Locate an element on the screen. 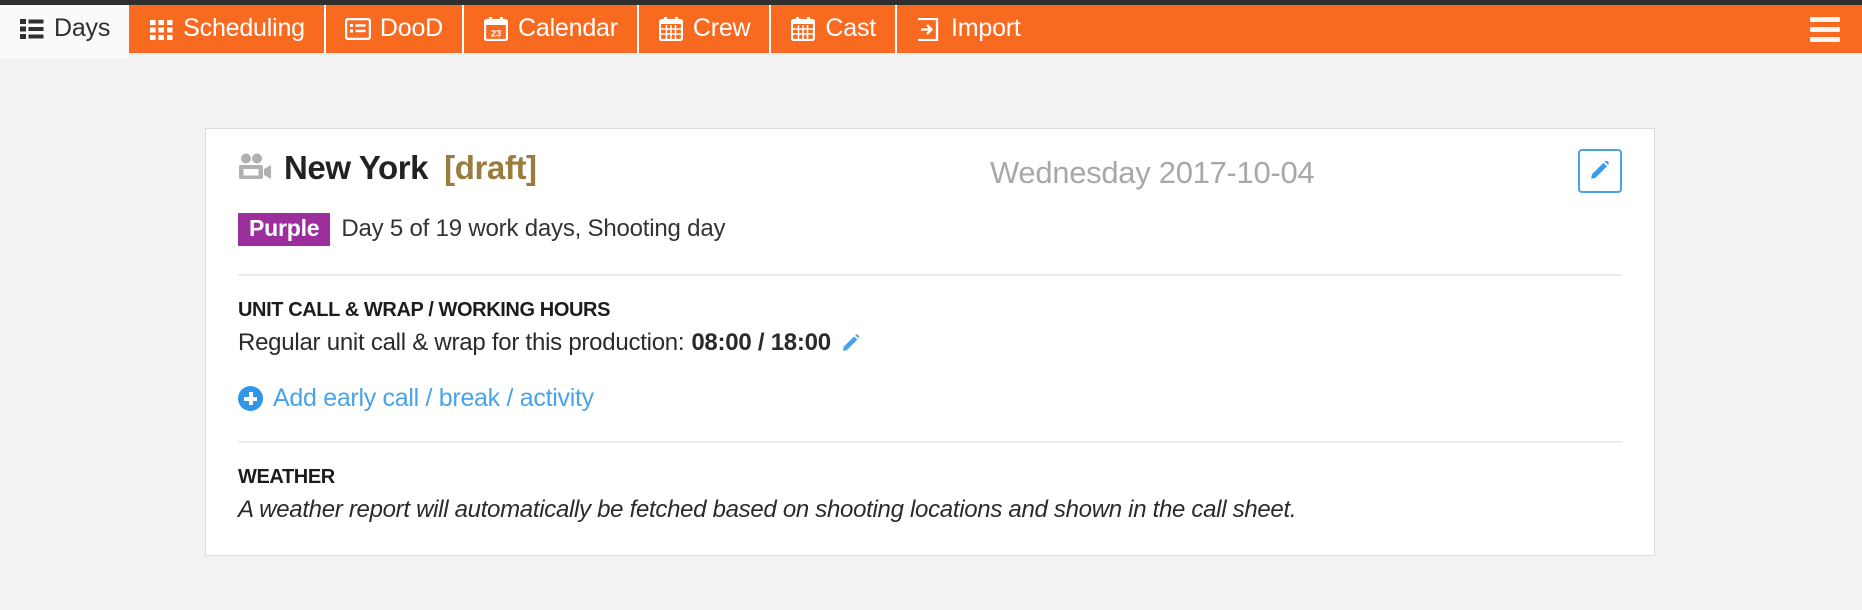 This screenshot has width=1862, height=610. nav-tab-calendar: 23 Calendar is located at coordinates (551, 29).